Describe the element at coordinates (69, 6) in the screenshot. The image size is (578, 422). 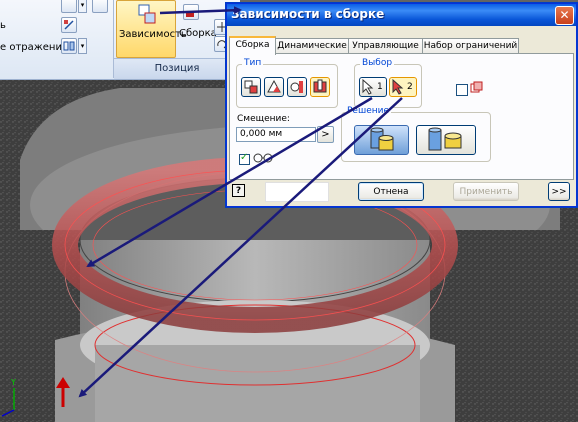
I see `ribbon-tool-button` at that location.